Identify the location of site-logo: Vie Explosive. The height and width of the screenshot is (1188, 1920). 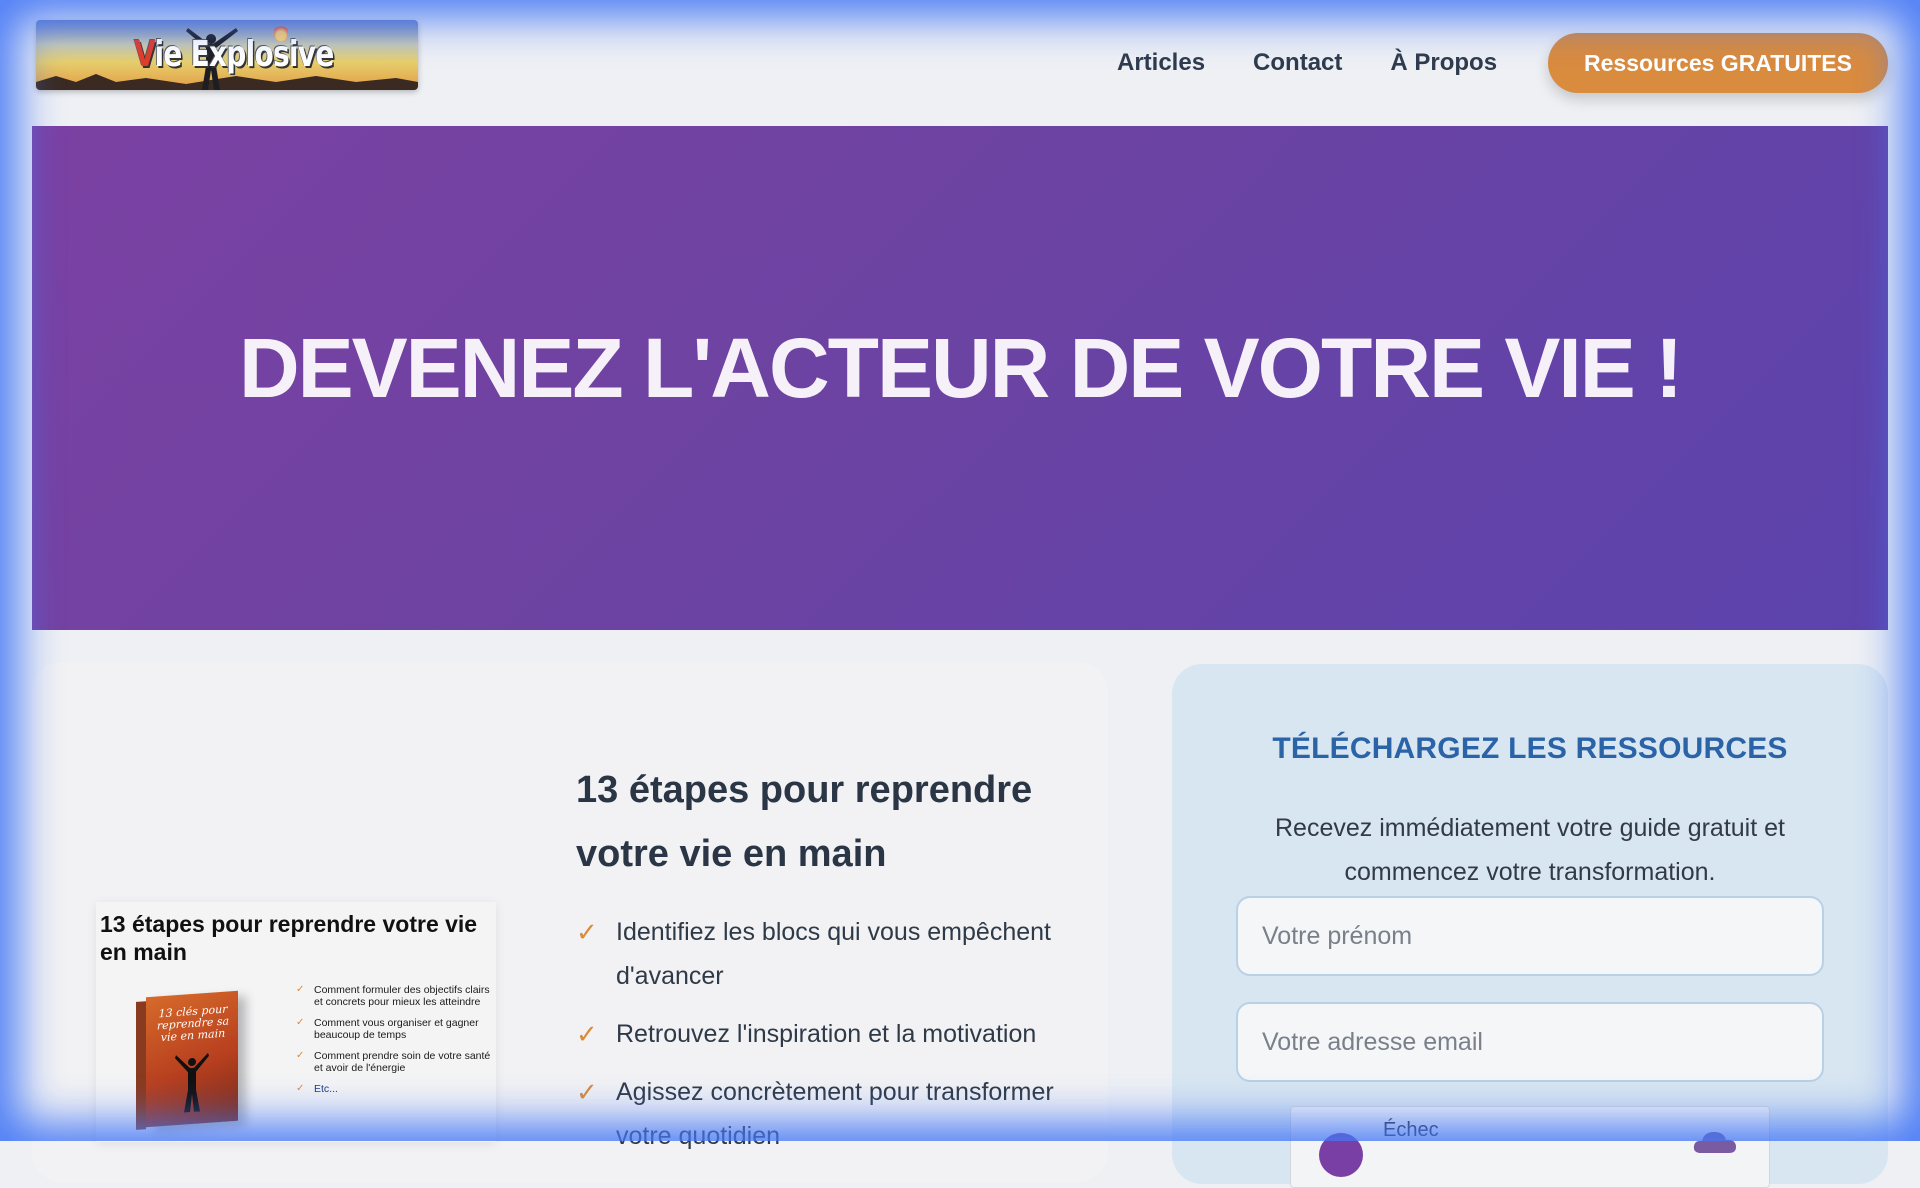
(227, 55).